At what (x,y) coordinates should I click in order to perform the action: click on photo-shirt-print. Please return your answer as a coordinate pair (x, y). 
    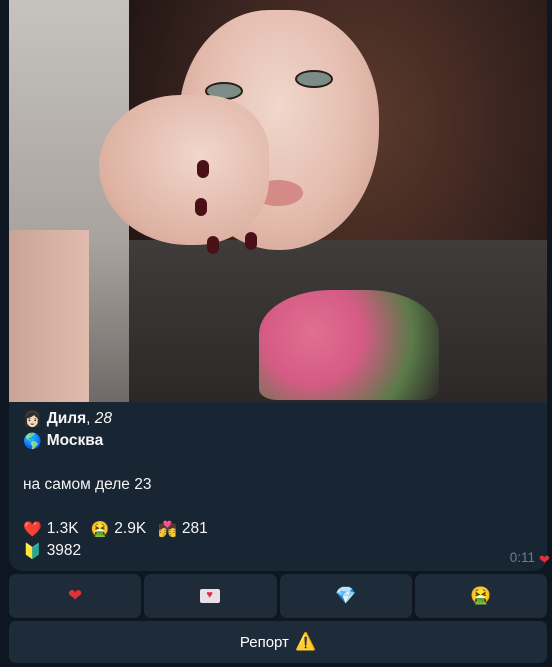
    Looking at the image, I should click on (349, 345).